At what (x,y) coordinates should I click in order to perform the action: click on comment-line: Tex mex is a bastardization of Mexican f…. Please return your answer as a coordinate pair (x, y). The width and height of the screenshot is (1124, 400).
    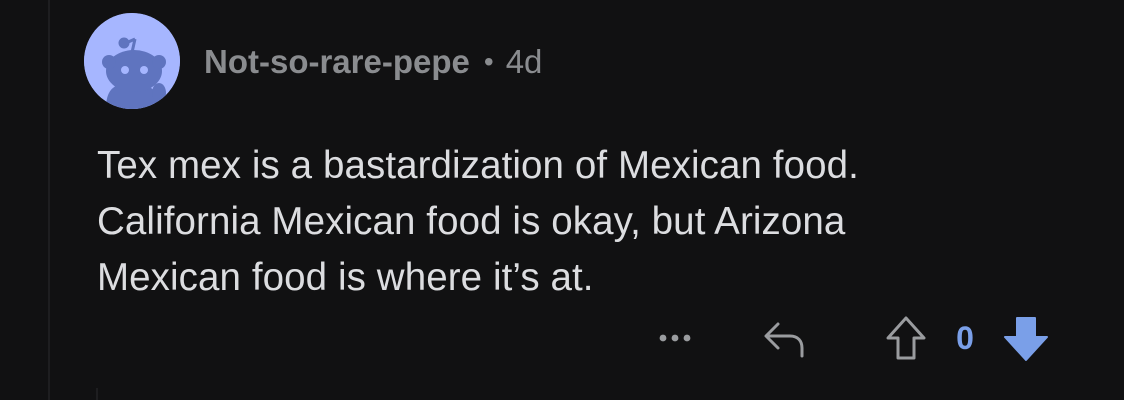
    Looking at the image, I should click on (478, 165).